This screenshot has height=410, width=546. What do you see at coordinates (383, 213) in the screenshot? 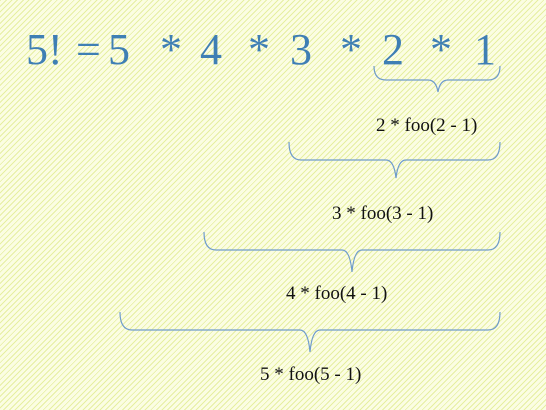
I see `call-label-foo-3: 3 * foo(3 - 1)` at bounding box center [383, 213].